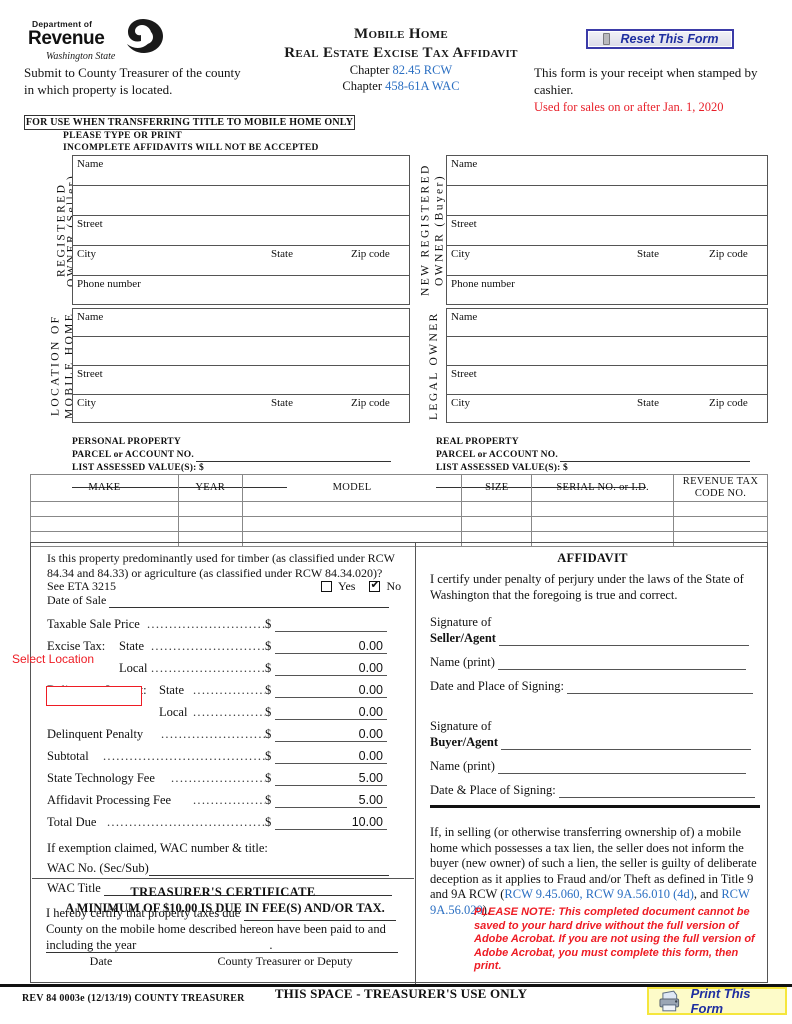 The height and width of the screenshot is (1024, 792). I want to click on legal-street-row: Street, so click(607, 380).